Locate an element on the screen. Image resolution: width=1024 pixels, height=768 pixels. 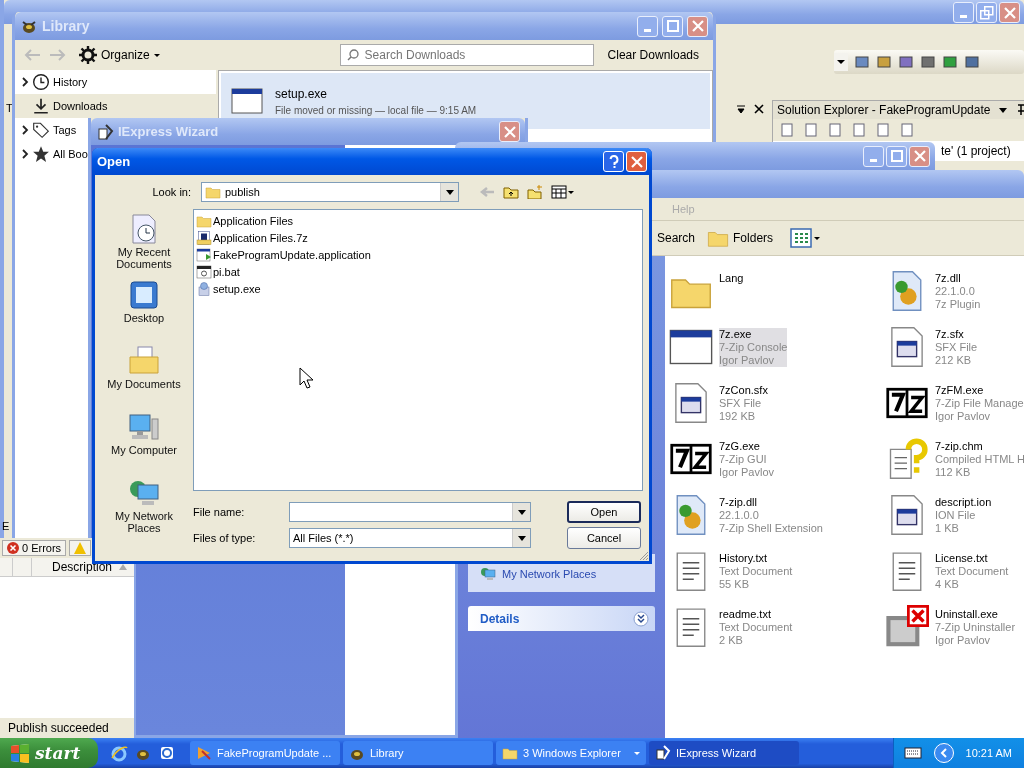
file-item: 7z.exe 7-Zip Console Igor Pavlov is located at coordinates (728, 347).